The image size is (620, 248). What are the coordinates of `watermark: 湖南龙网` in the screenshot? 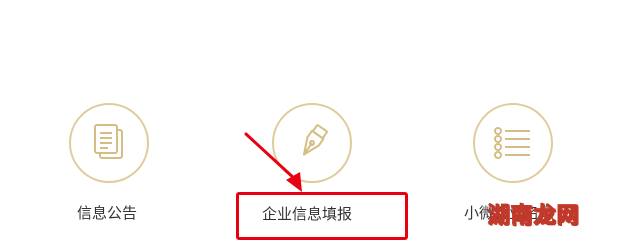 It's located at (534, 217).